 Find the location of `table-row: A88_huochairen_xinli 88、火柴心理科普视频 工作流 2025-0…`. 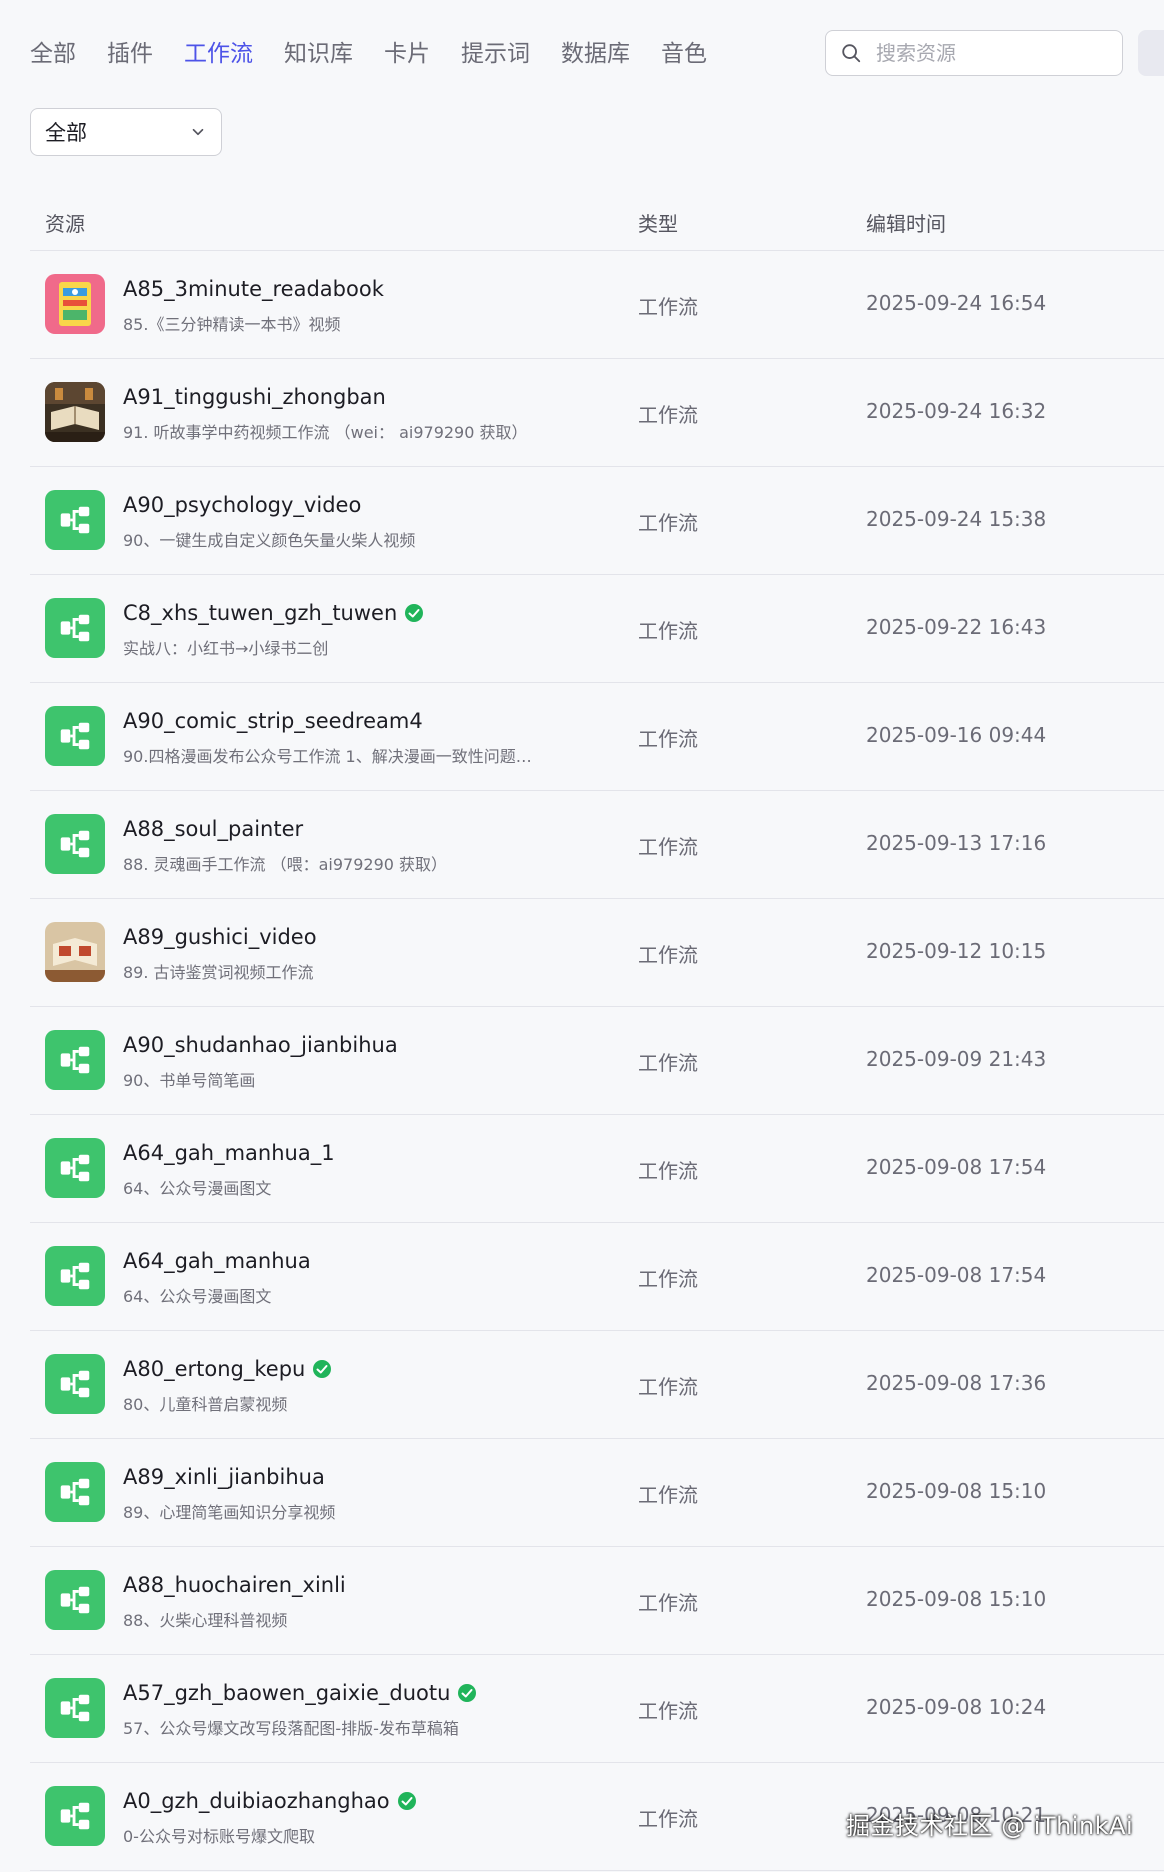

table-row: A88_huochairen_xinli 88、火柴心理科普视频 工作流 2025-0… is located at coordinates (597, 1601).